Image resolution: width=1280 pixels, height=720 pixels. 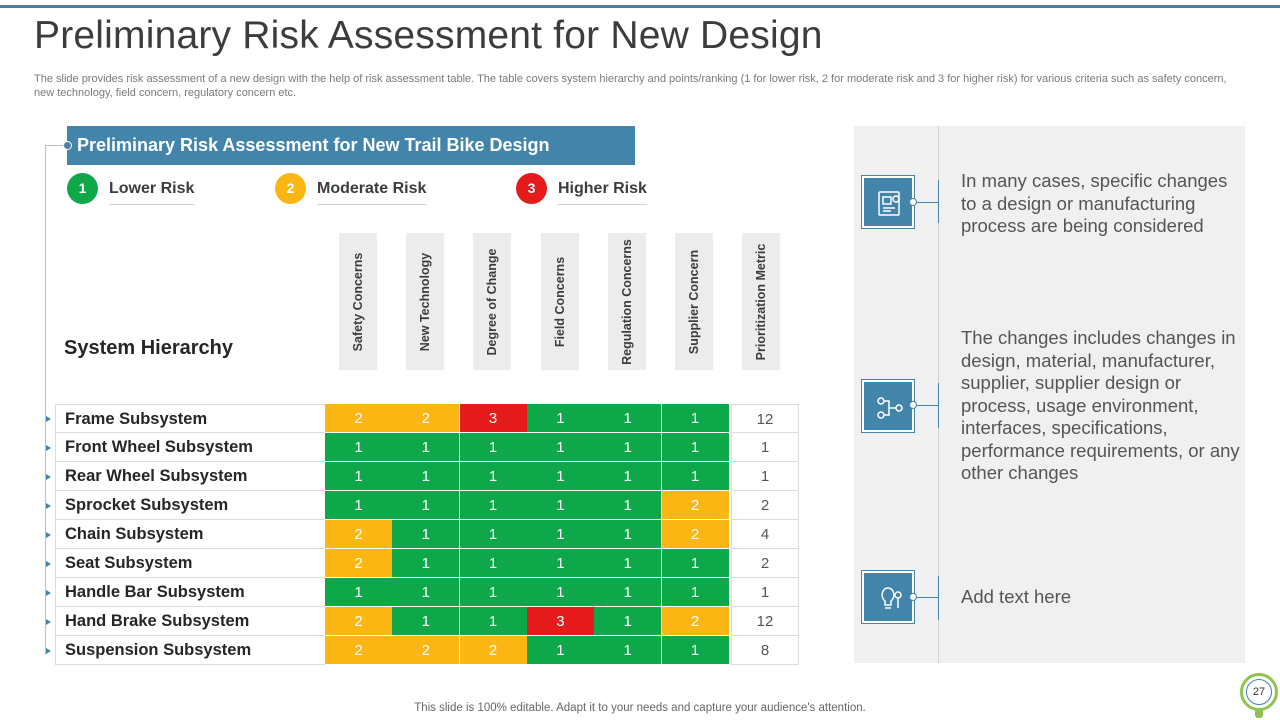 I want to click on row-subsystem-name: Handle Bar Subsystem, so click(x=190, y=592).